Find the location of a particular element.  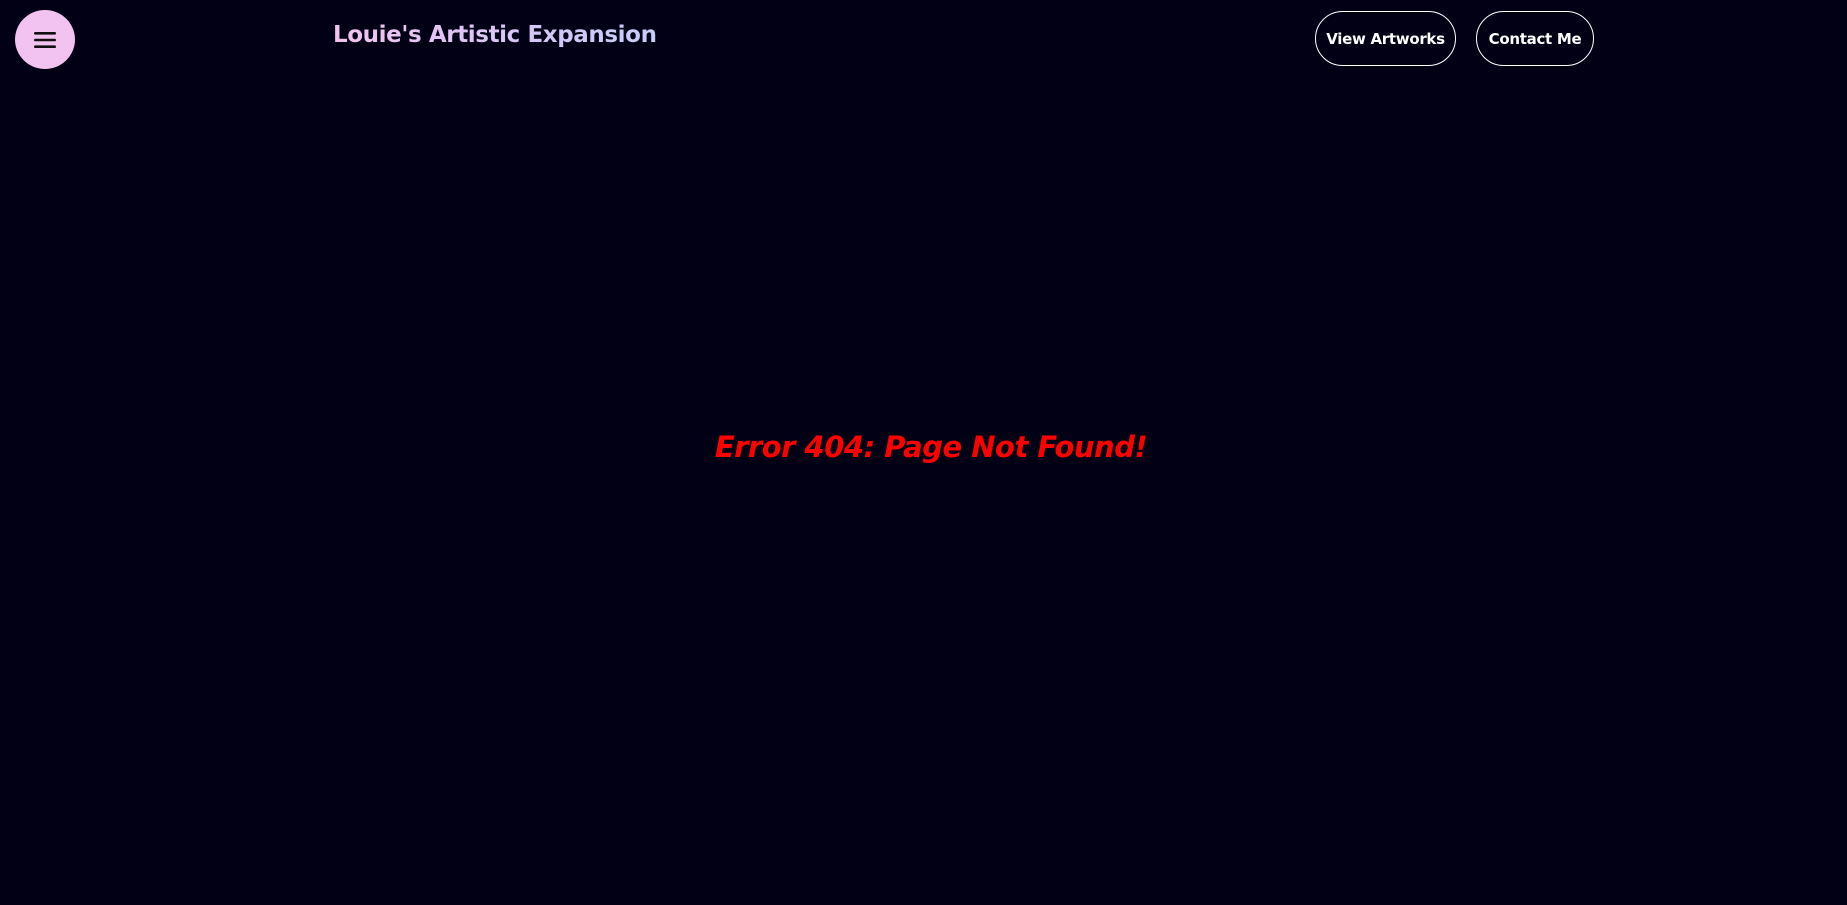

contact-me-label: Contact Me is located at coordinates (1535, 38).